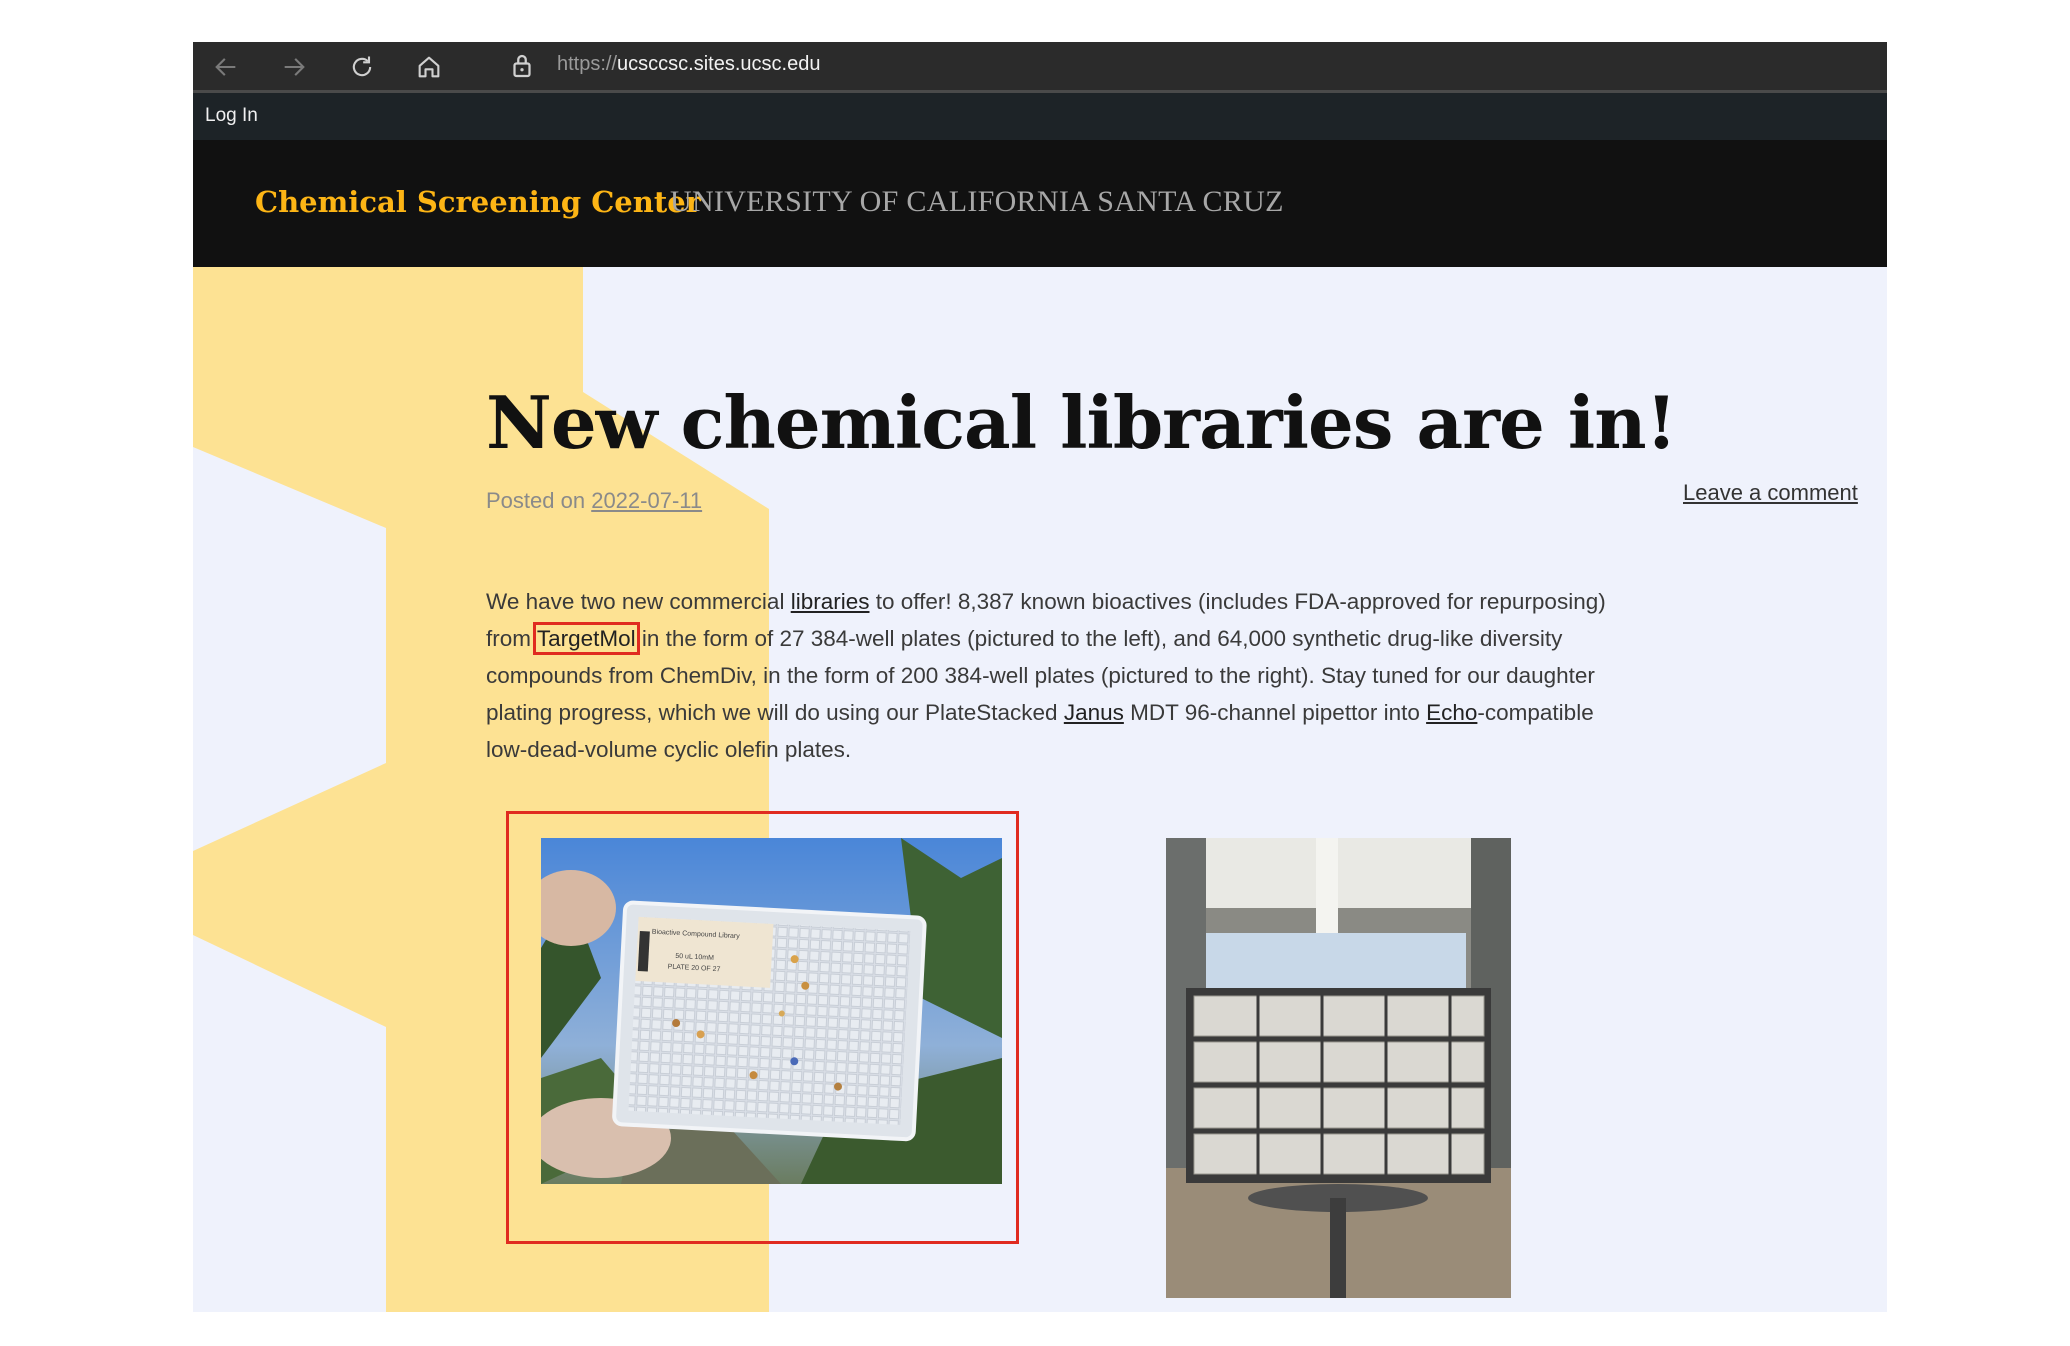 This screenshot has width=2070, height=1346. I want to click on janus-link: Janus, so click(1094, 712).